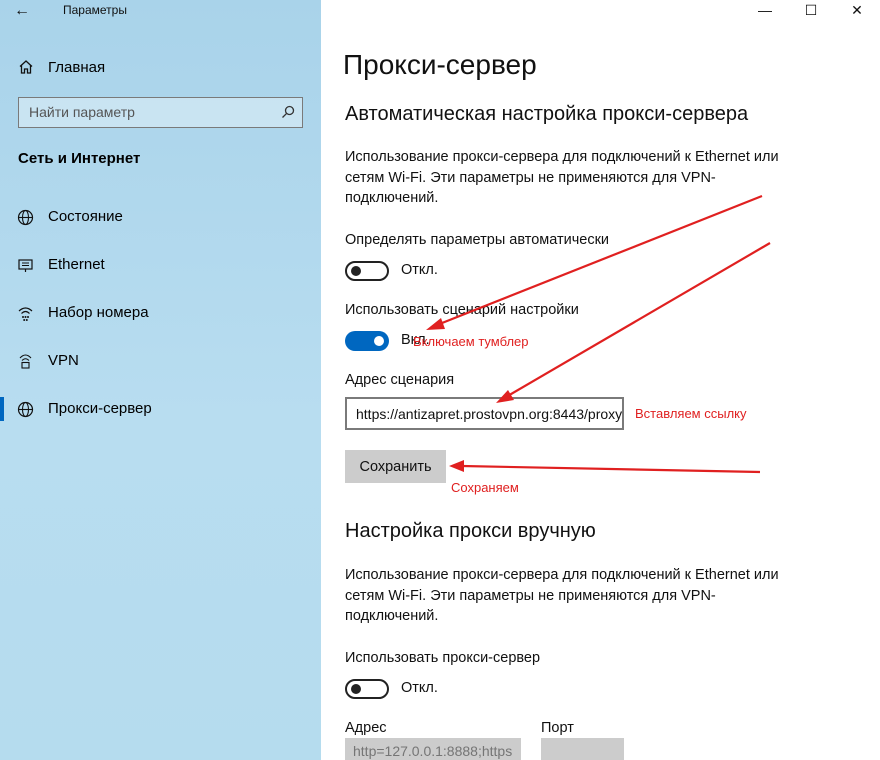 The image size is (880, 760). What do you see at coordinates (557, 728) in the screenshot?
I see `proxy-port-label: Порт` at bounding box center [557, 728].